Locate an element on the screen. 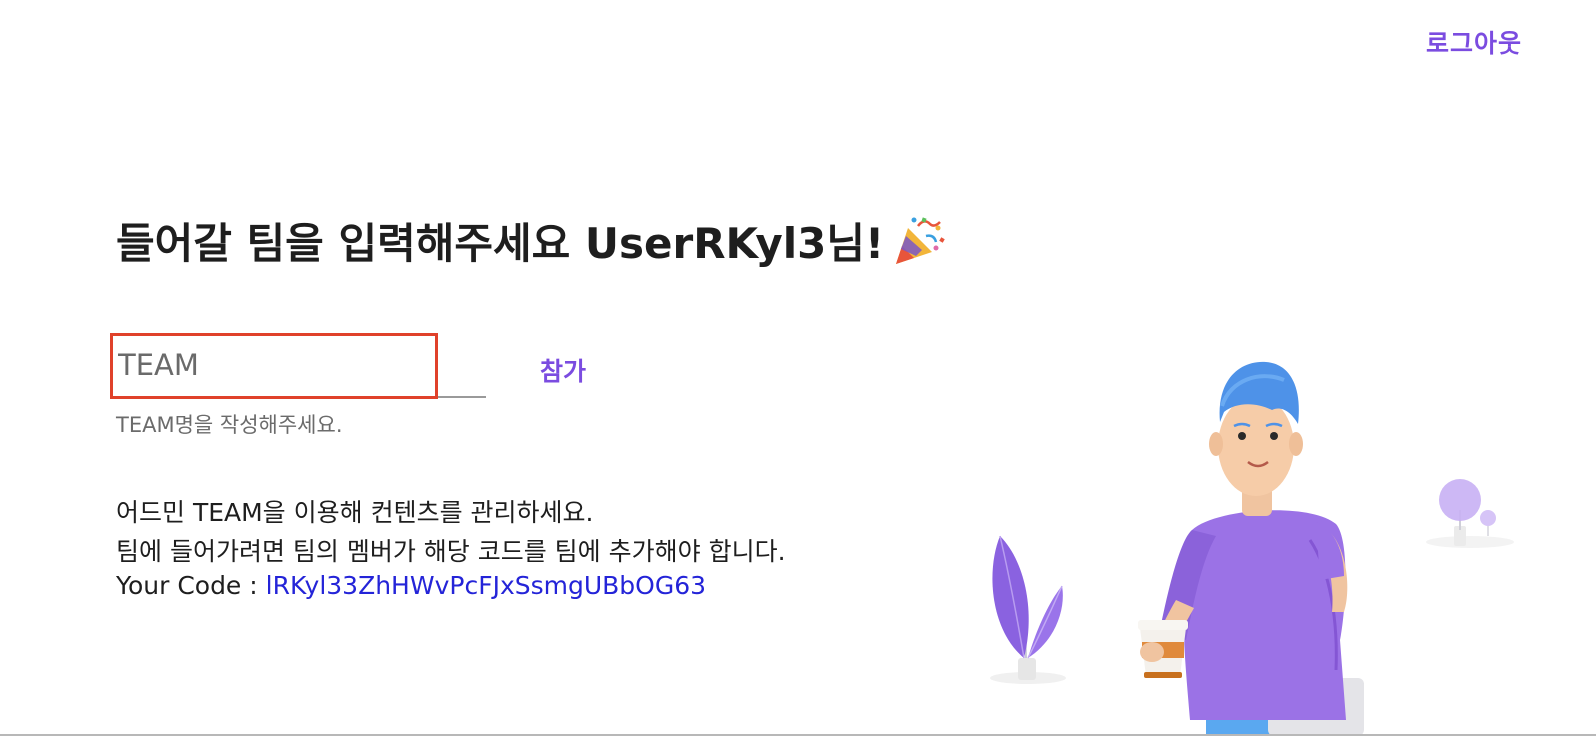 The height and width of the screenshot is (736, 1596). user-code-line: Your Code : lRKyl33ZhHWvPcFJxSsmgUBbOG63 is located at coordinates (411, 585).